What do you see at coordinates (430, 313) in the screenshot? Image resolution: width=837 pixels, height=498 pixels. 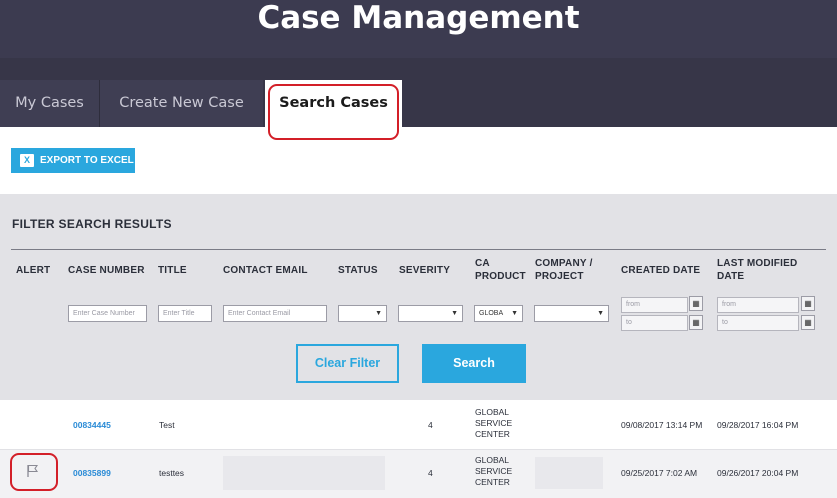 I see `severity-select: ▼` at bounding box center [430, 313].